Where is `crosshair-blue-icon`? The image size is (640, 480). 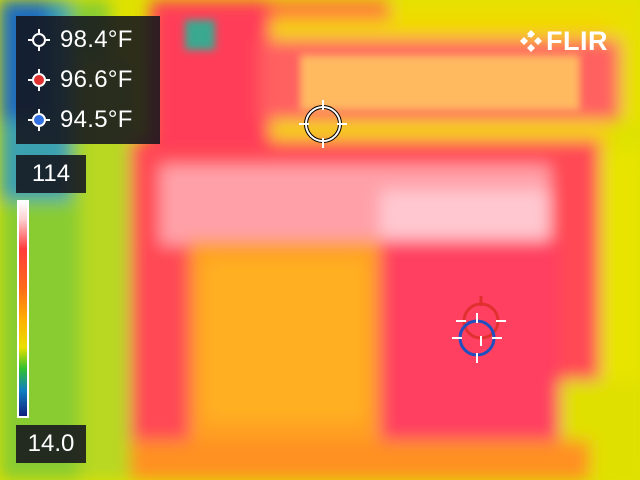 crosshair-blue-icon is located at coordinates (39, 120).